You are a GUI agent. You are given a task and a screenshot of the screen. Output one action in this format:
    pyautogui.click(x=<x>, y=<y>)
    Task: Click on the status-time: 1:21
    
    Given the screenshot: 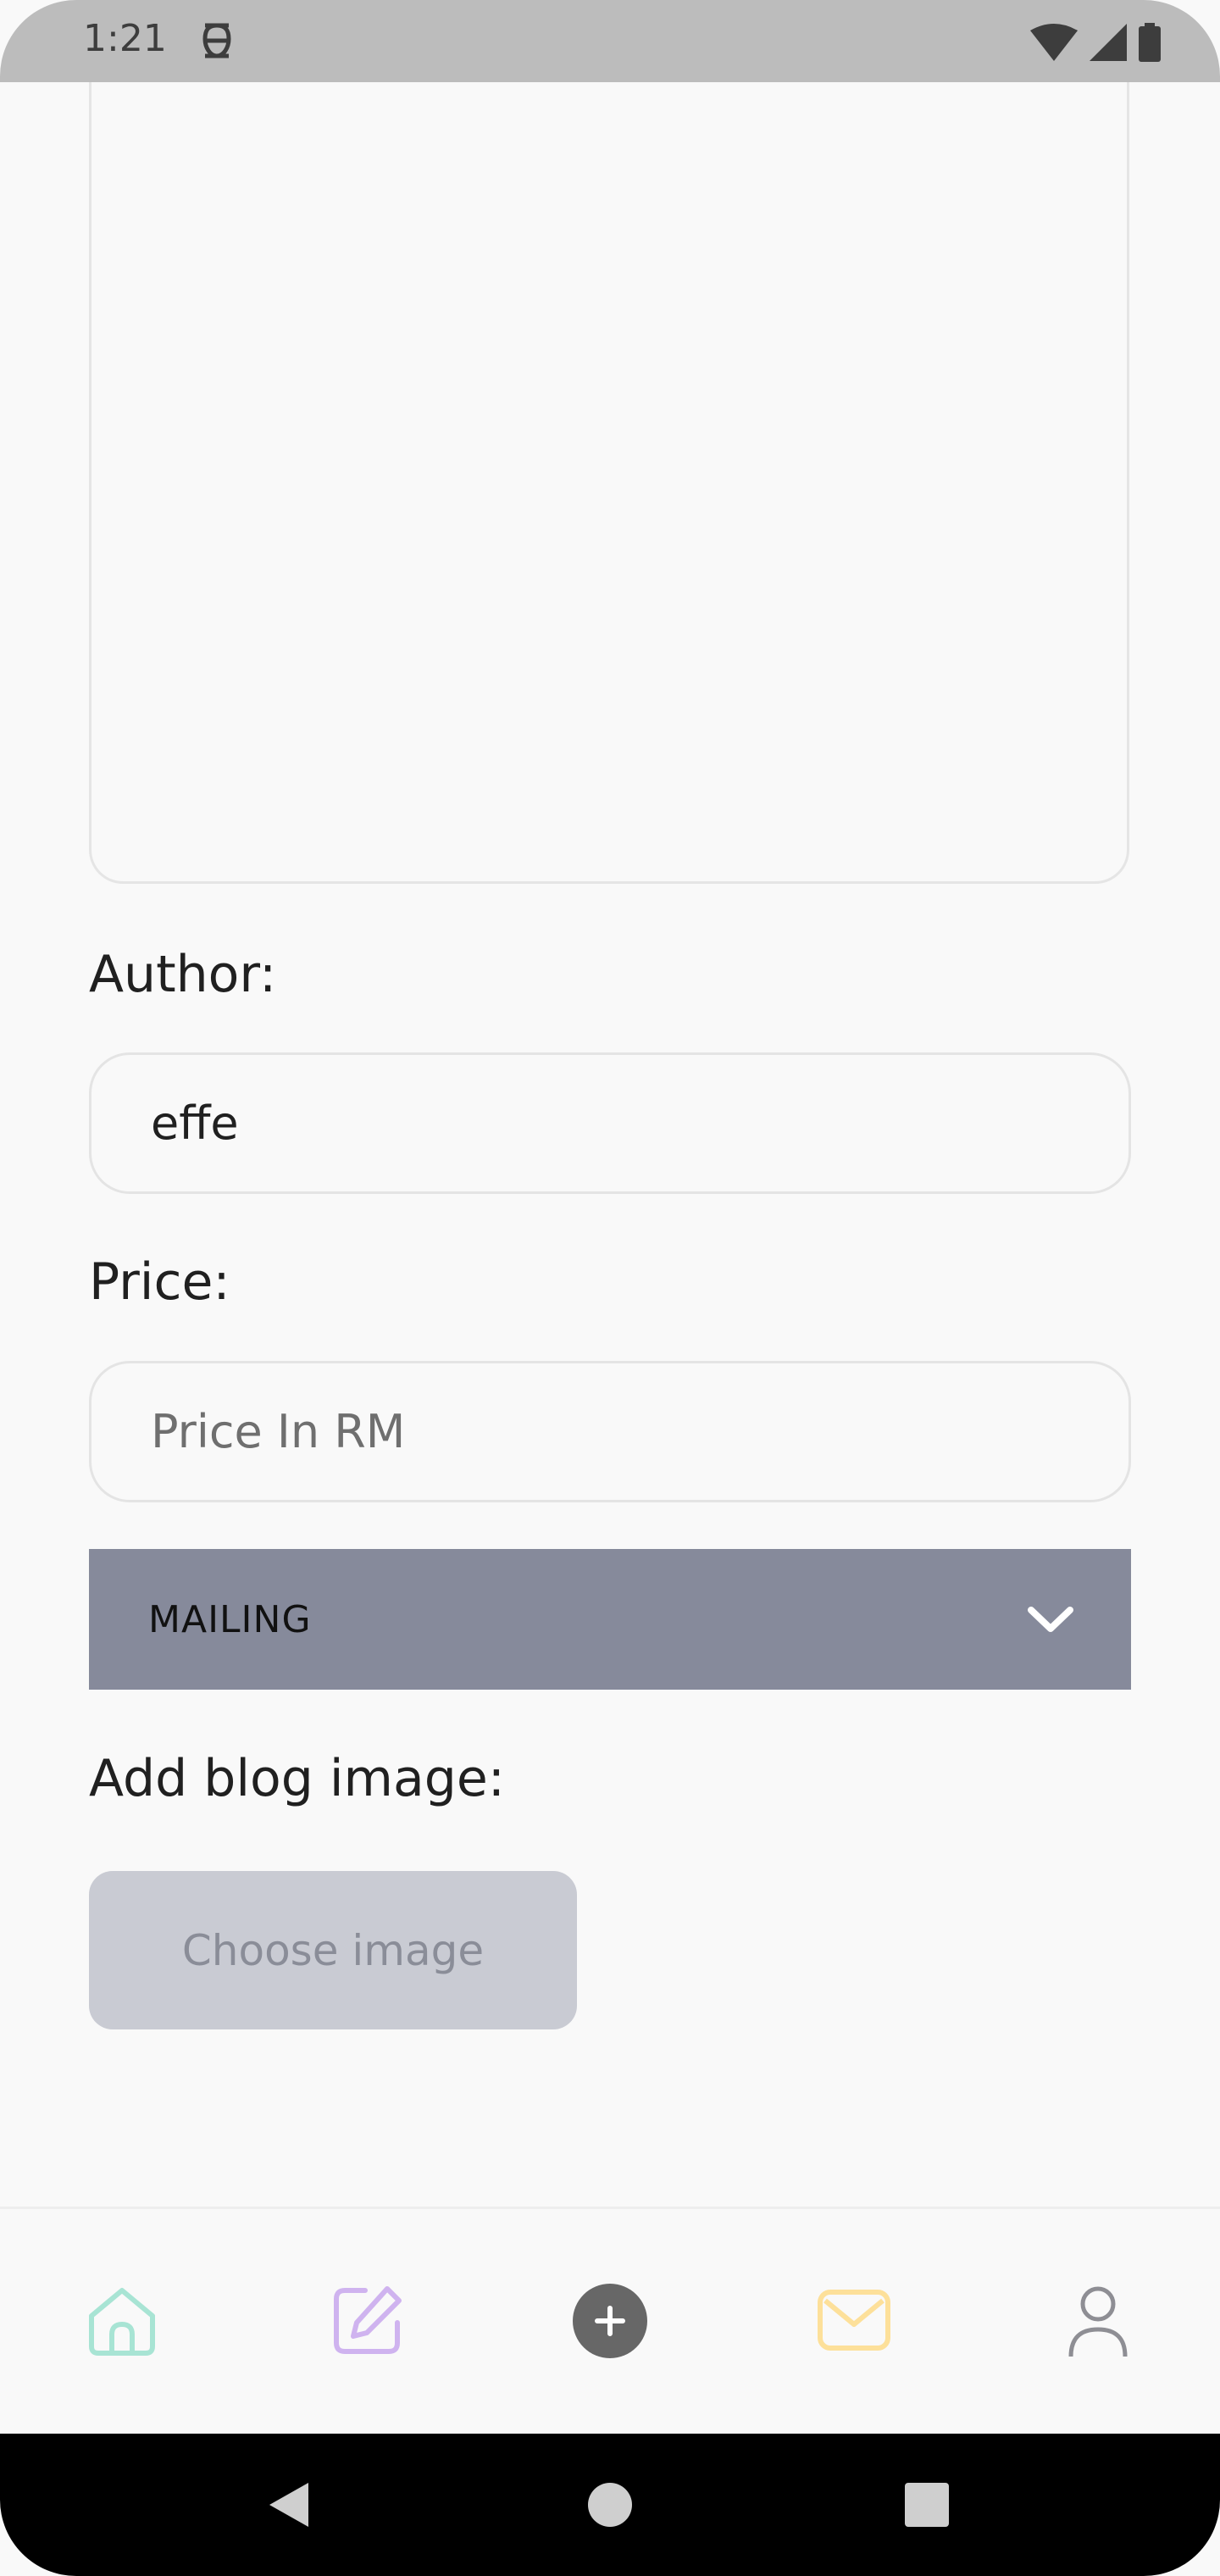 What is the action you would take?
    pyautogui.click(x=125, y=38)
    